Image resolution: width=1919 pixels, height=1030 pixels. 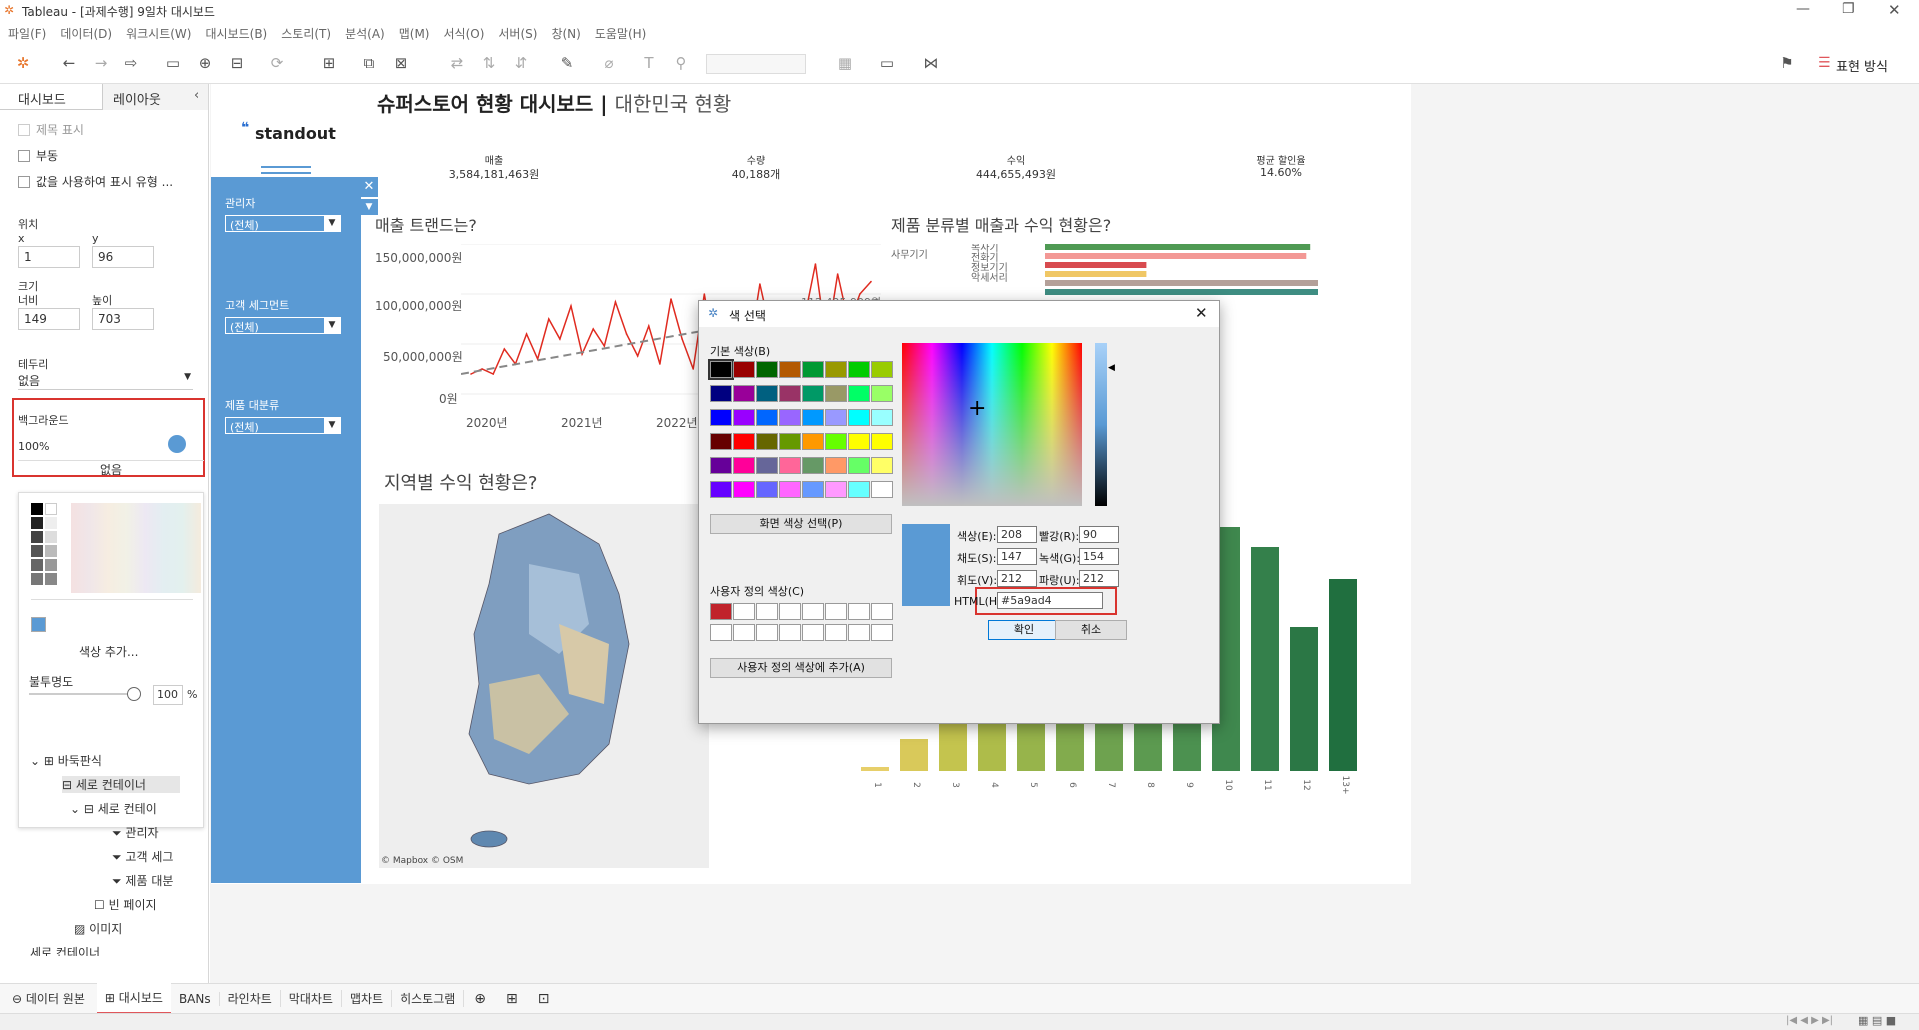 I want to click on add-custom-color-button: 사용자 정의 색상에 추가(A), so click(x=801, y=668).